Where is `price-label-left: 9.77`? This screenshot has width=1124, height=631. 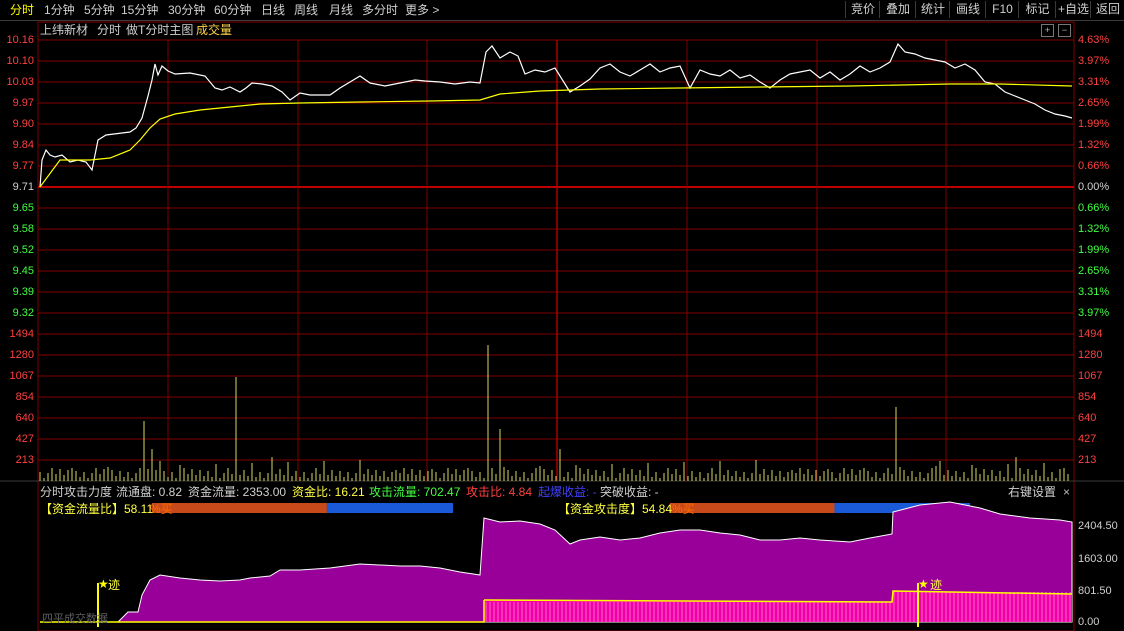 price-label-left: 9.77 is located at coordinates (23, 166).